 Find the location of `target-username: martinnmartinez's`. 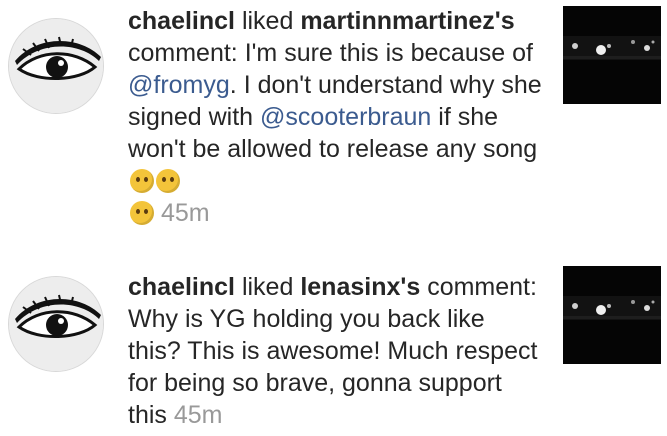

target-username: martinnmartinez's is located at coordinates (407, 21).